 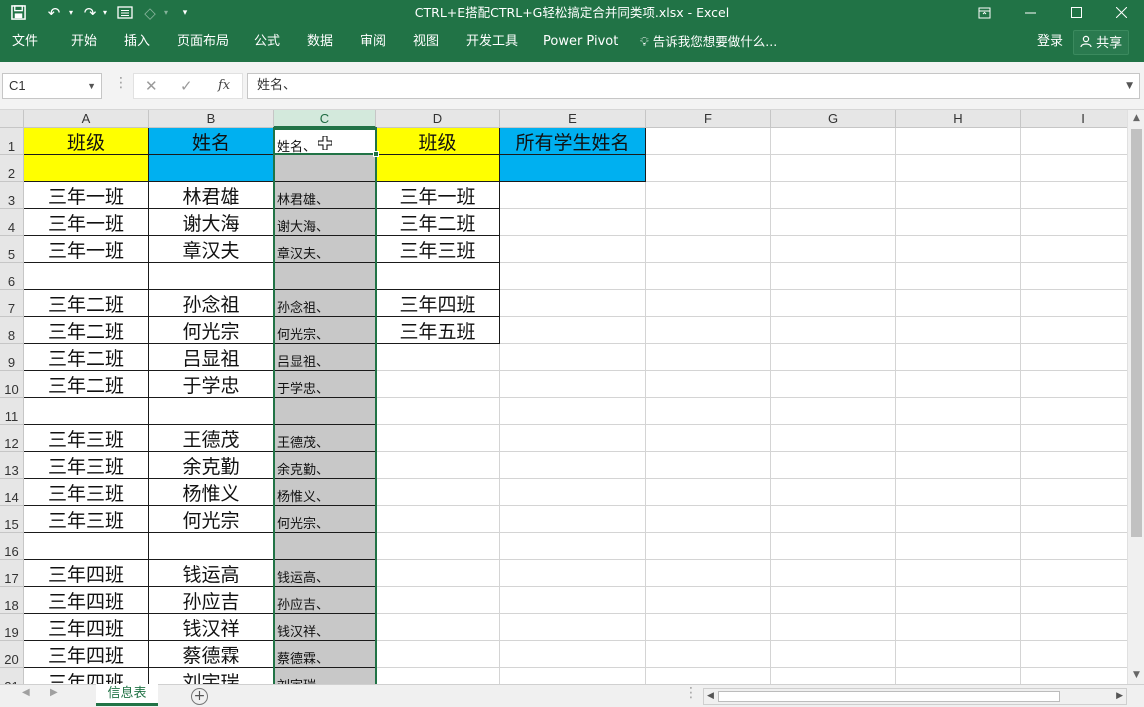 What do you see at coordinates (166, 12) in the screenshot?
I see `shape-dropdown-icon: ▾` at bounding box center [166, 12].